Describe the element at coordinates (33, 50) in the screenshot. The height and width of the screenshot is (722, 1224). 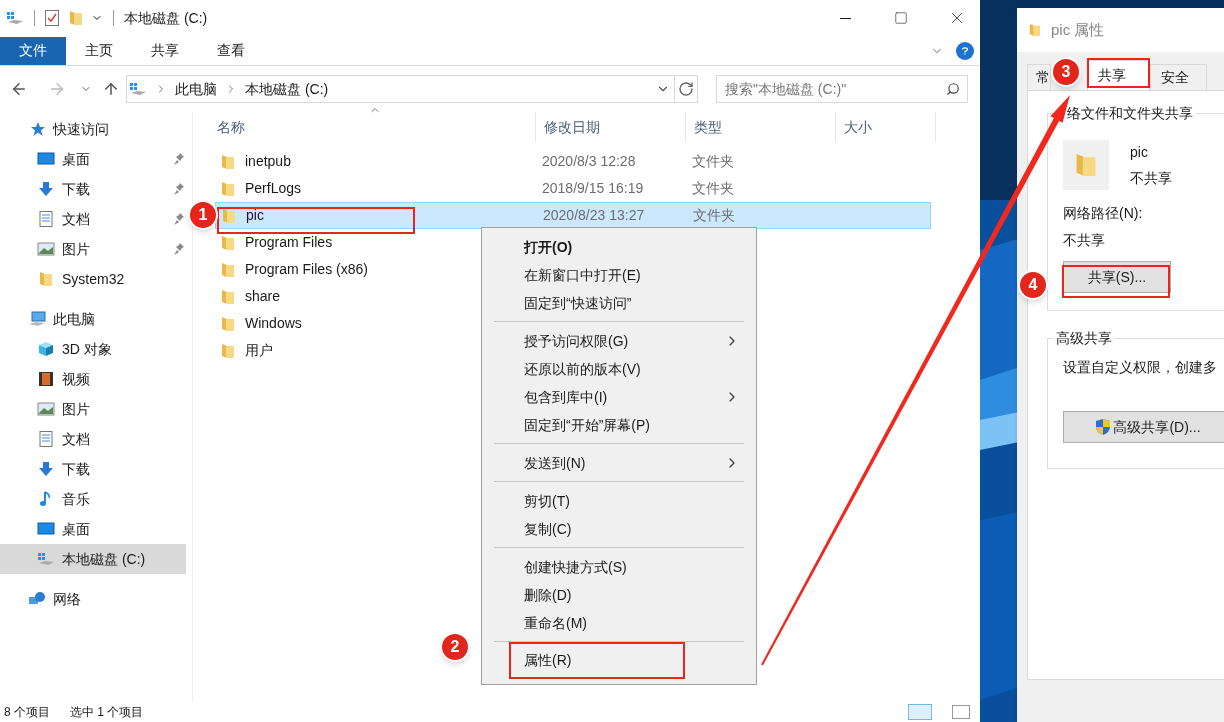
I see `ribbon-tab: 文件` at that location.